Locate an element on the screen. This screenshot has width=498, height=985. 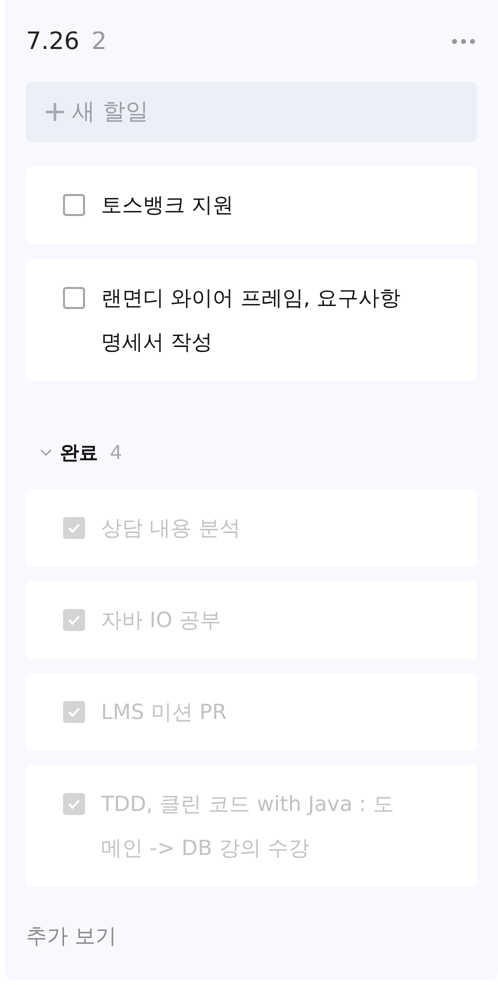
chevron-icon is located at coordinates (46, 453).